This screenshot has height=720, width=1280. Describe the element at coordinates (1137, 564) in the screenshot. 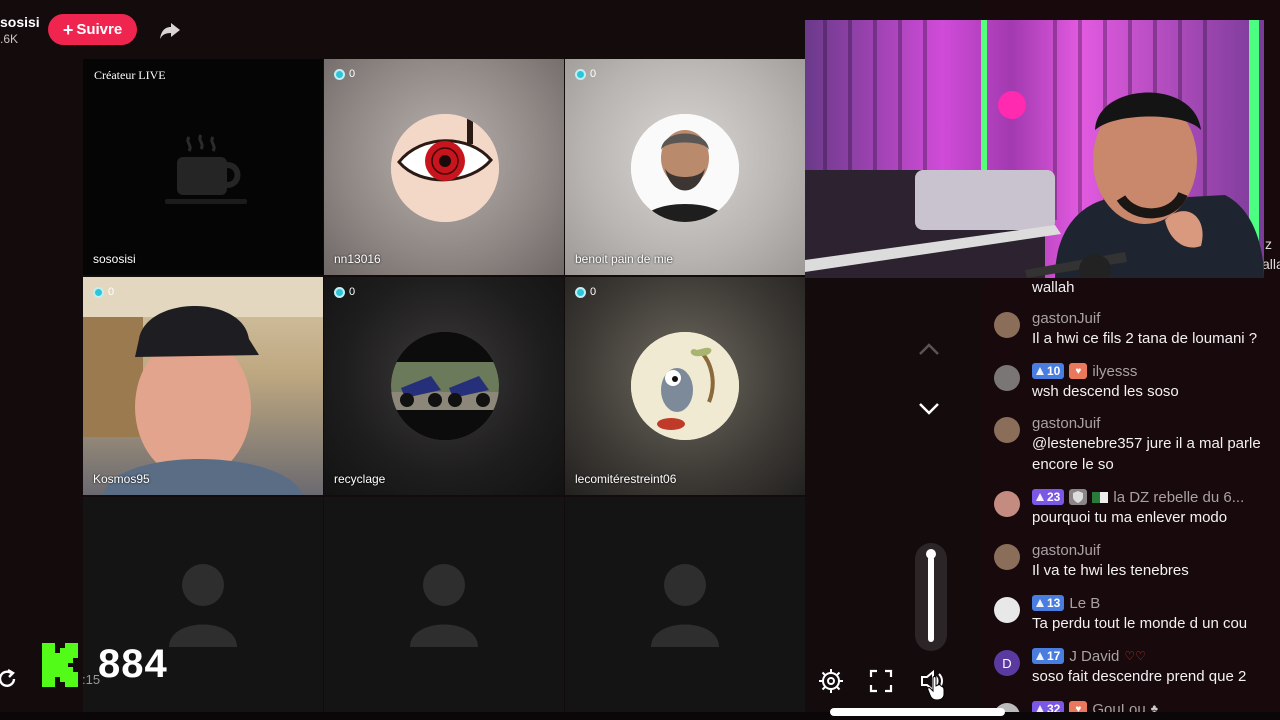

I see `chat-message: gastonJuif Il va te hwi les tenebres` at that location.